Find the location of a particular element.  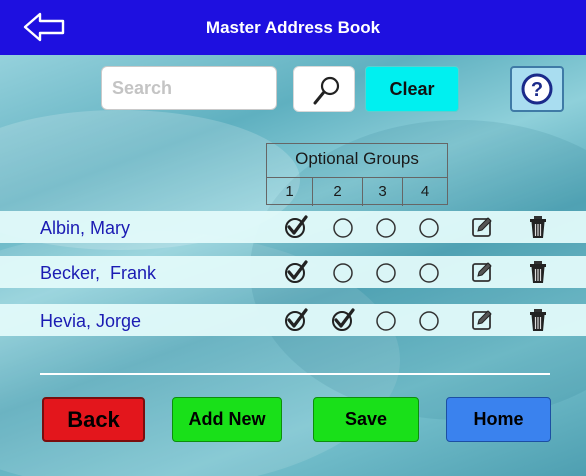

group-number: 2 is located at coordinates (337, 192).